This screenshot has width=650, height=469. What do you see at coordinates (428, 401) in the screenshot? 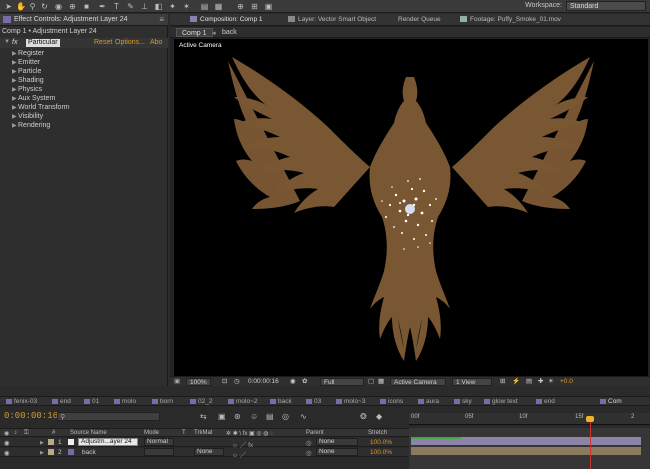
I see `tab-aura: aura` at bounding box center [428, 401].